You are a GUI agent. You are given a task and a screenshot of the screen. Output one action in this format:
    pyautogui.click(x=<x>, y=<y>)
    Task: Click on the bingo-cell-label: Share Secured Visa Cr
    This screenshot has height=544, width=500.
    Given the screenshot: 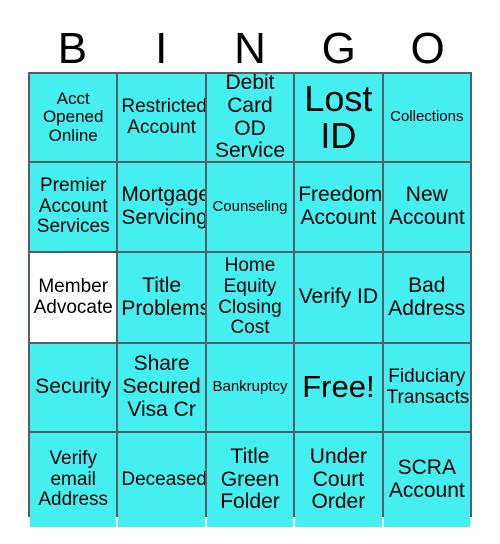 What is the action you would take?
    pyautogui.click(x=161, y=386)
    